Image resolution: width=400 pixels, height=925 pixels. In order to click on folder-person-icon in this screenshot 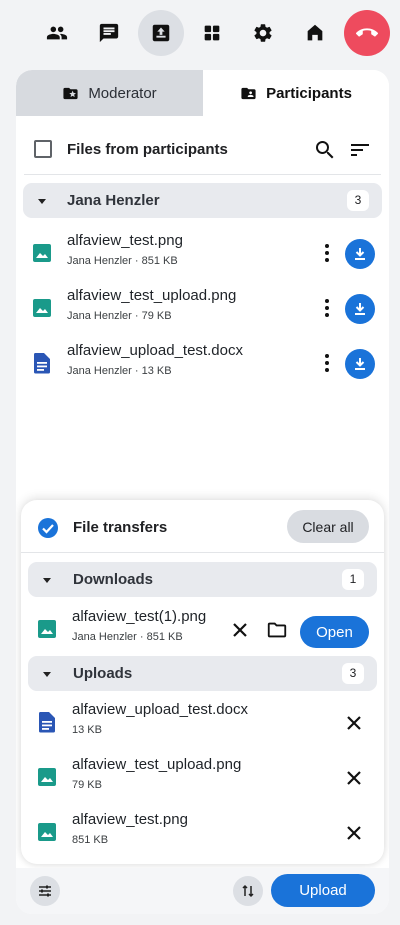, I will do `click(248, 93)`.